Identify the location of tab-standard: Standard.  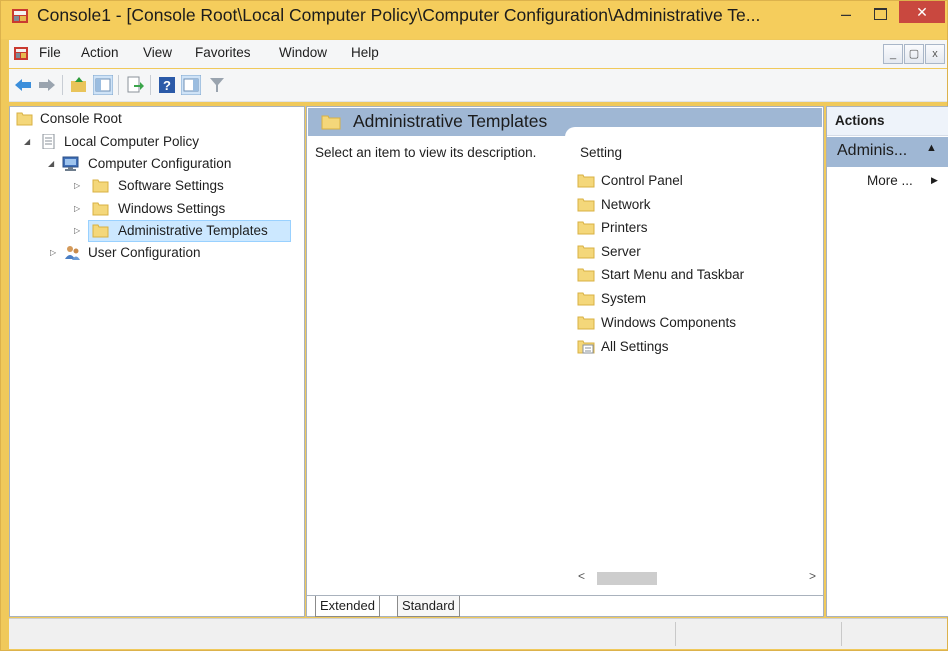
(428, 606).